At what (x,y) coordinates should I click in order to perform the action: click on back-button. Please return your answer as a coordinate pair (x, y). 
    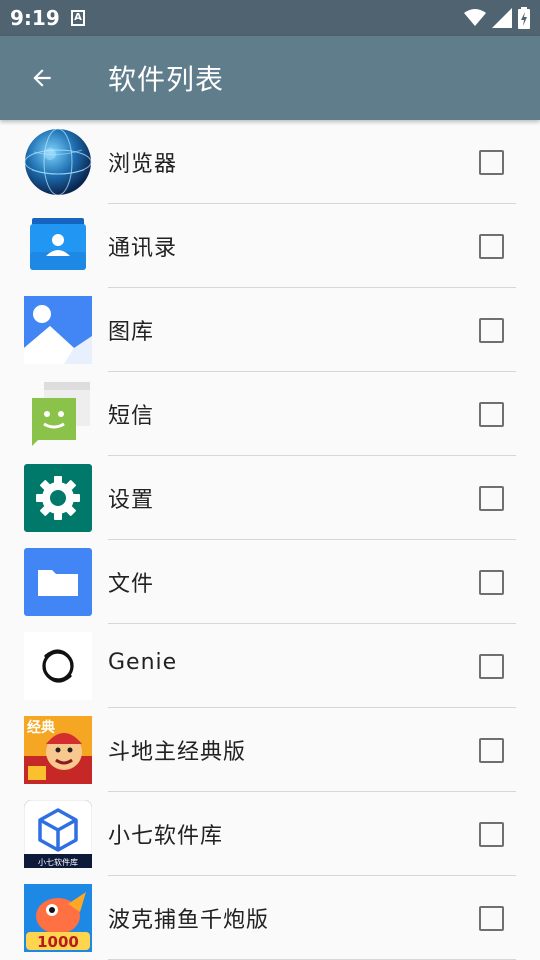
    Looking at the image, I should click on (42, 78).